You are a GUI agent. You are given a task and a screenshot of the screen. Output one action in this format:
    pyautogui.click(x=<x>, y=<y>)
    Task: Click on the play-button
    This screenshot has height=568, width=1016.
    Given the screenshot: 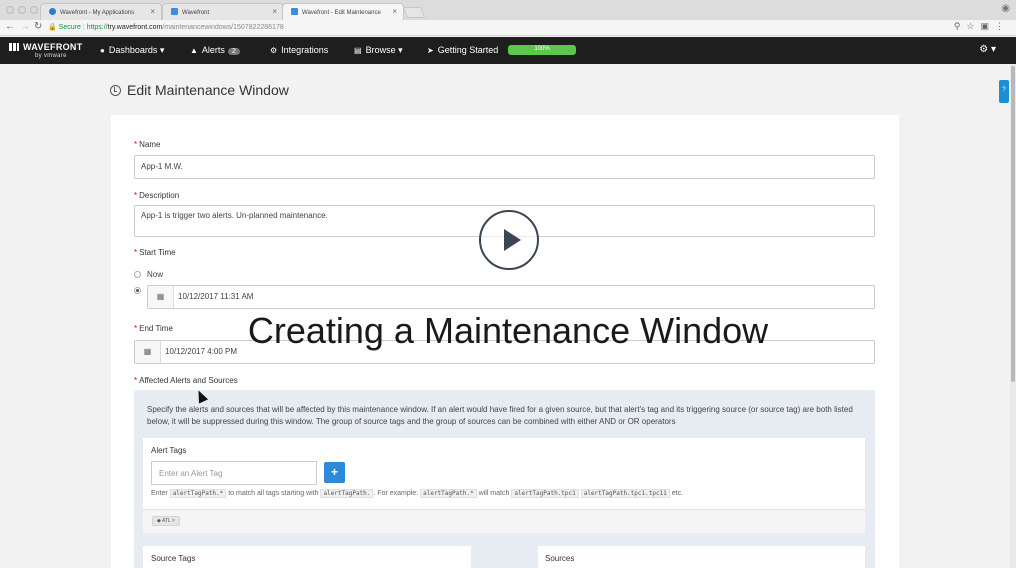 What is the action you would take?
    pyautogui.click(x=509, y=240)
    